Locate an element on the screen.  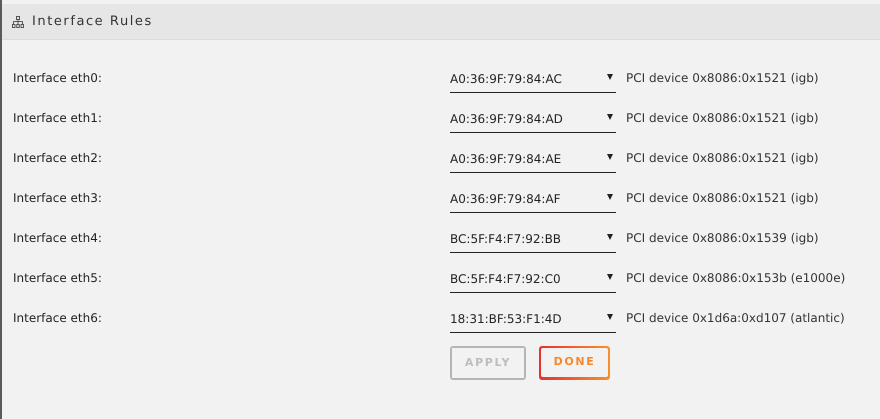
network-icon is located at coordinates (18, 22).